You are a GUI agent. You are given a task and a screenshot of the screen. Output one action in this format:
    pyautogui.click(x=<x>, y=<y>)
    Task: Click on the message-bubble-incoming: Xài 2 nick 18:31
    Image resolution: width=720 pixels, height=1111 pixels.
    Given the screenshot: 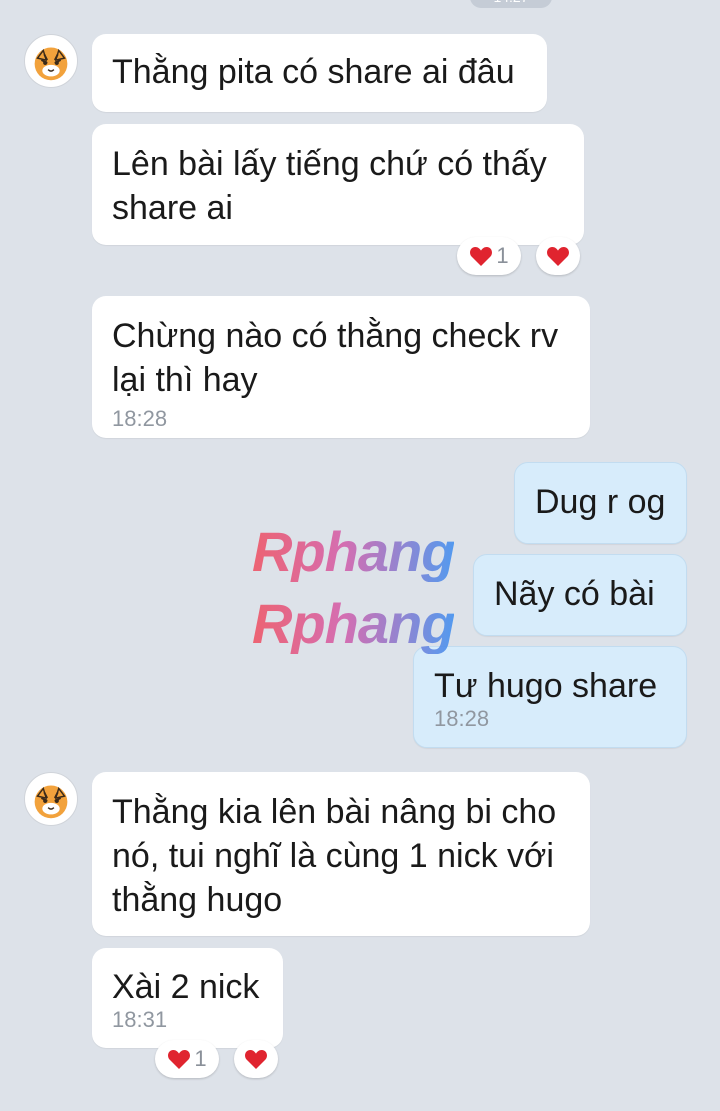 What is the action you would take?
    pyautogui.click(x=187, y=998)
    